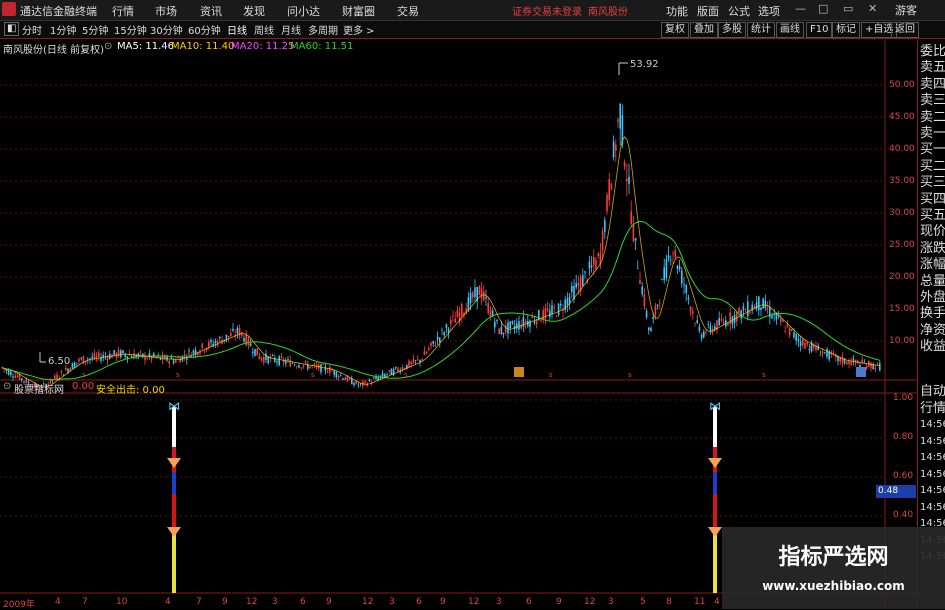 Image resolution: width=945 pixels, height=610 pixels. Describe the element at coordinates (739, 11) in the screenshot. I see `menu-formula: 公式` at that location.